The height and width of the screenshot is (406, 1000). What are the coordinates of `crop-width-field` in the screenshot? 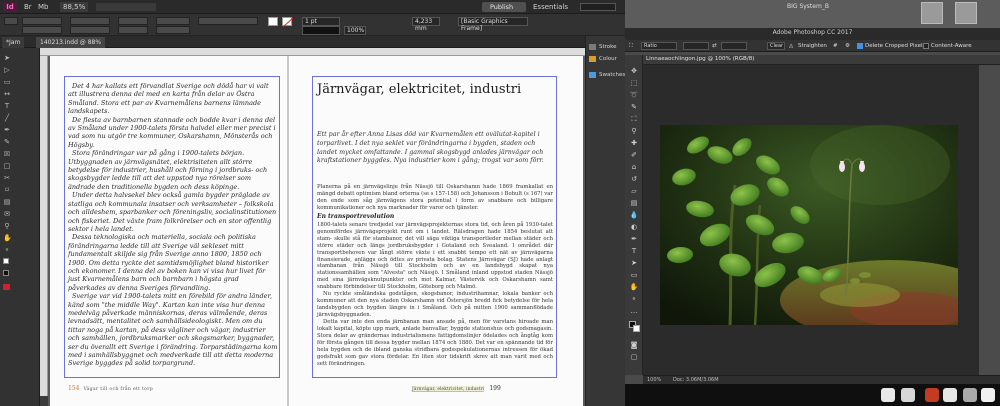 It's located at (696, 46).